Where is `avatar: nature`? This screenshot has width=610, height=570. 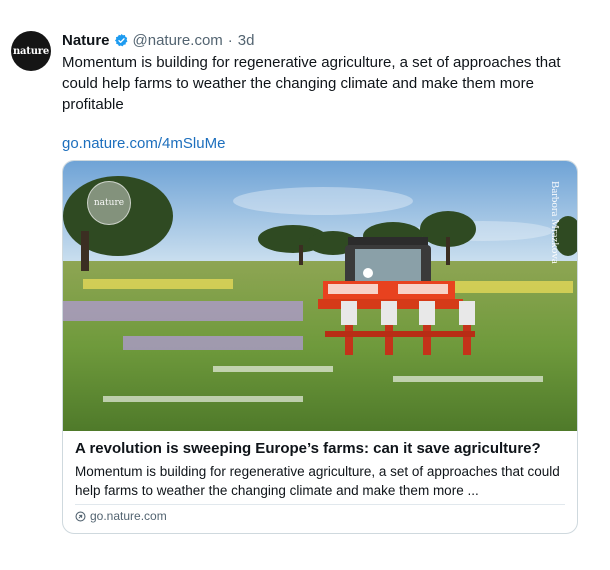 avatar: nature is located at coordinates (31, 51).